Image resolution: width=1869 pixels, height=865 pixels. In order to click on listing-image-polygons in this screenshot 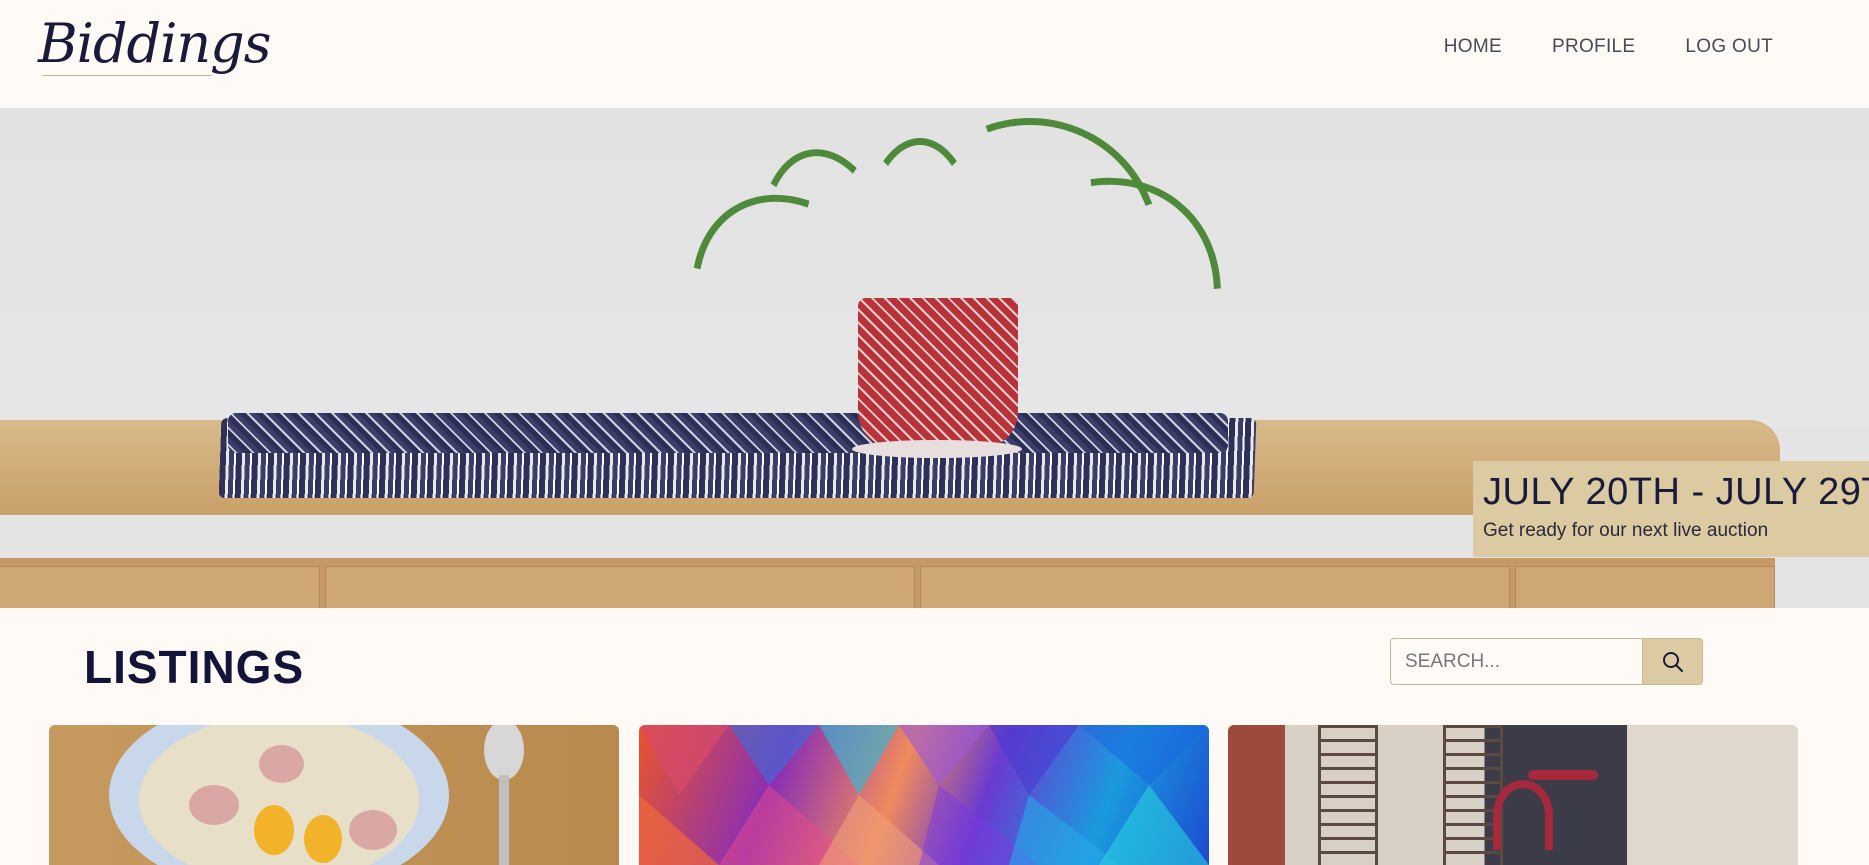, I will do `click(924, 795)`.